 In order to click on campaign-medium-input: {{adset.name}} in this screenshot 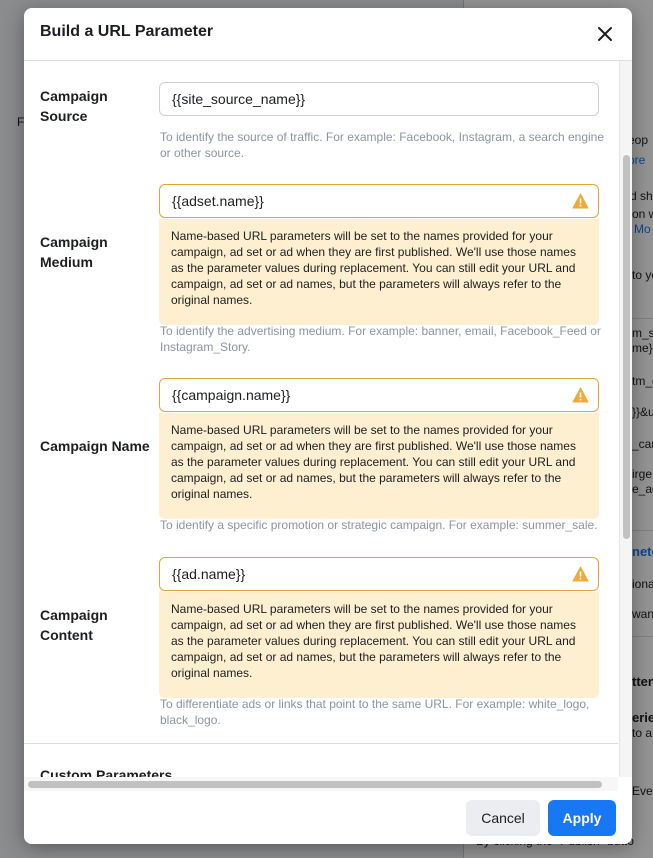, I will do `click(379, 201)`.